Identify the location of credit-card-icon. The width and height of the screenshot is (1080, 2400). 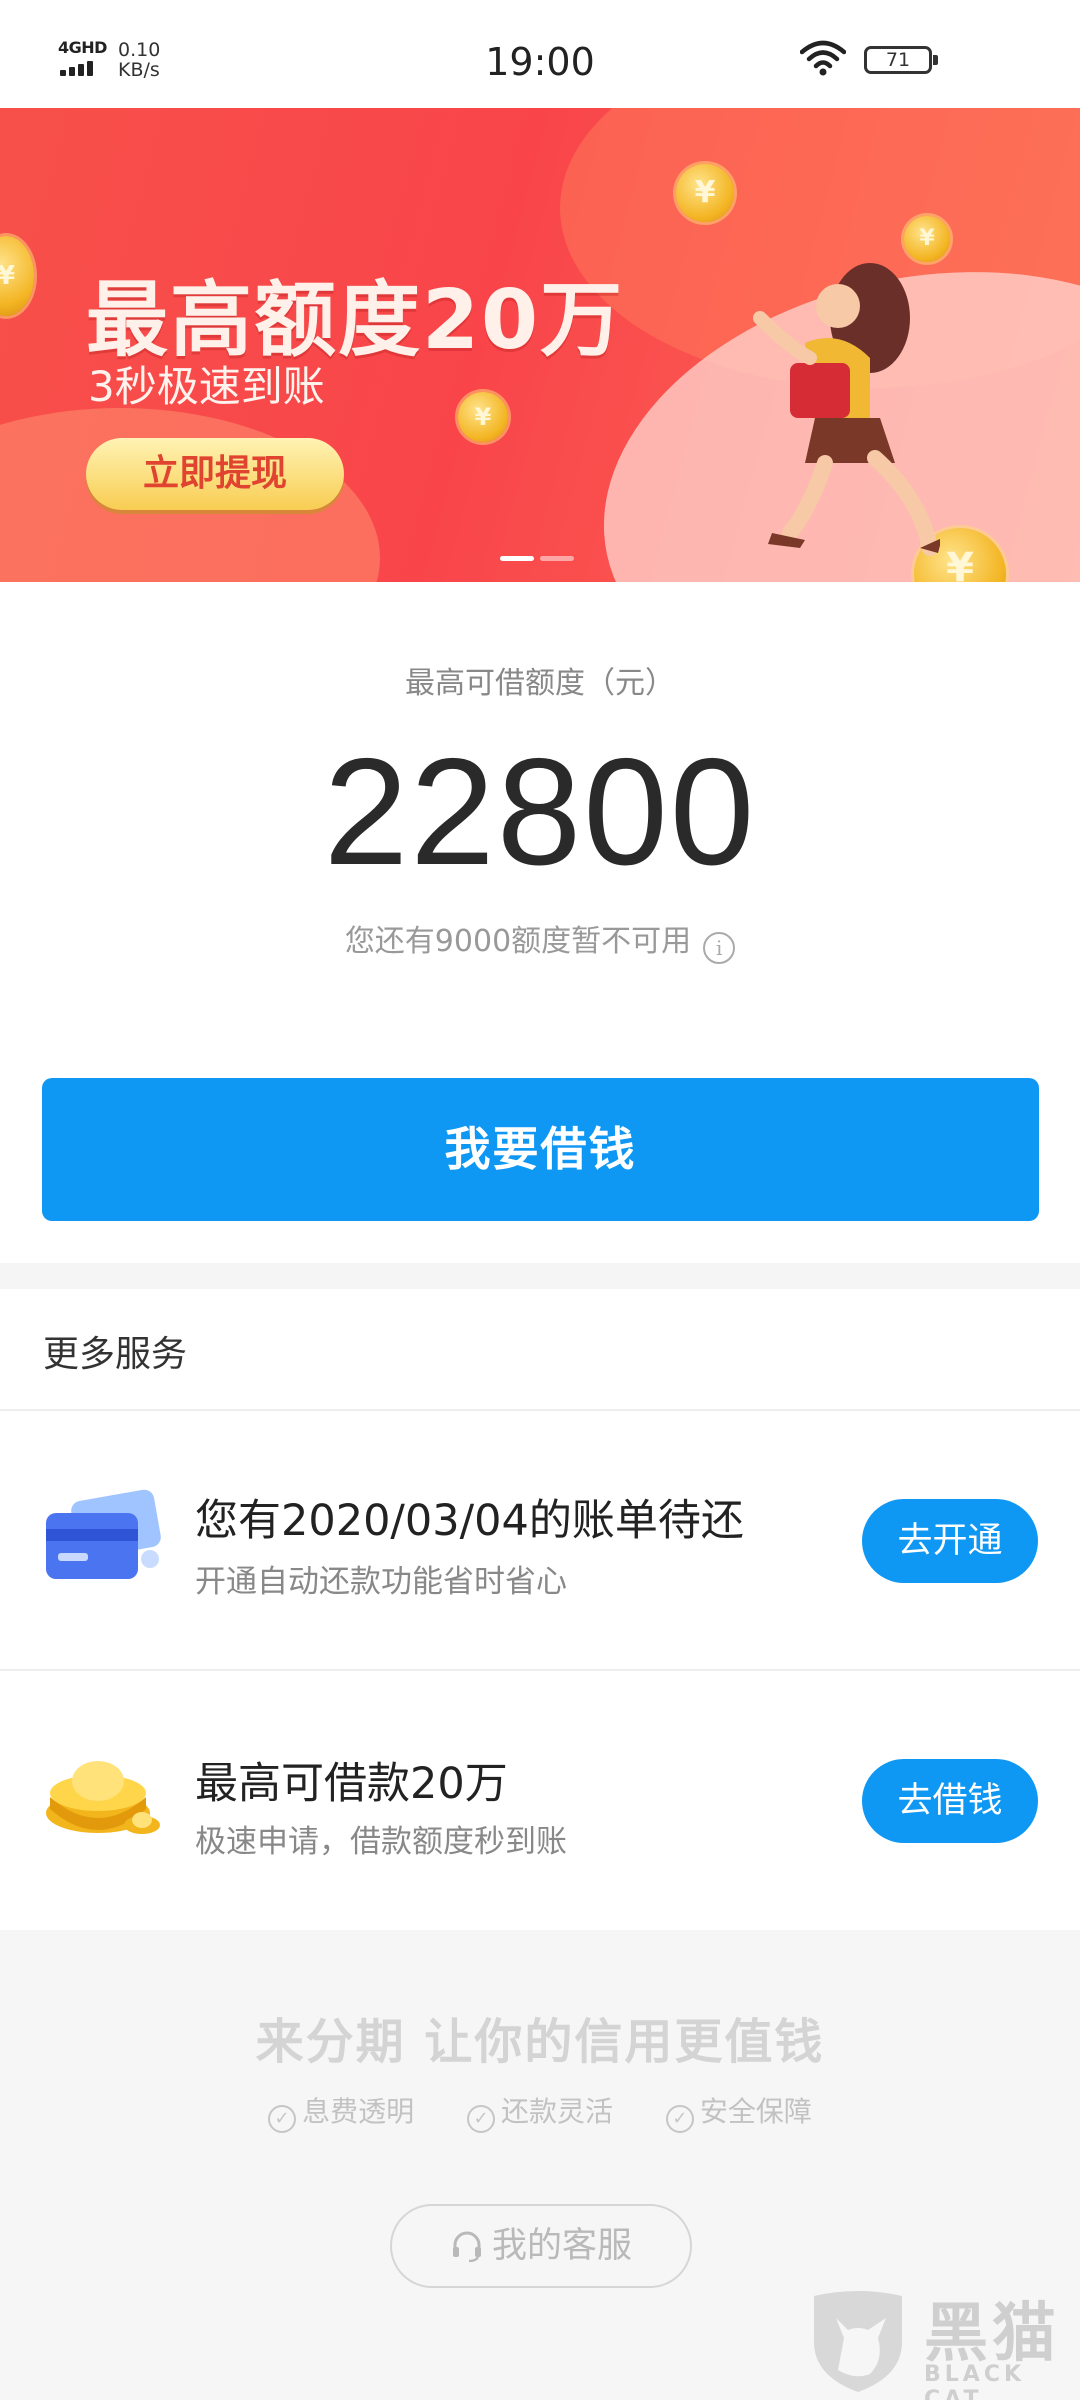
(103, 1534).